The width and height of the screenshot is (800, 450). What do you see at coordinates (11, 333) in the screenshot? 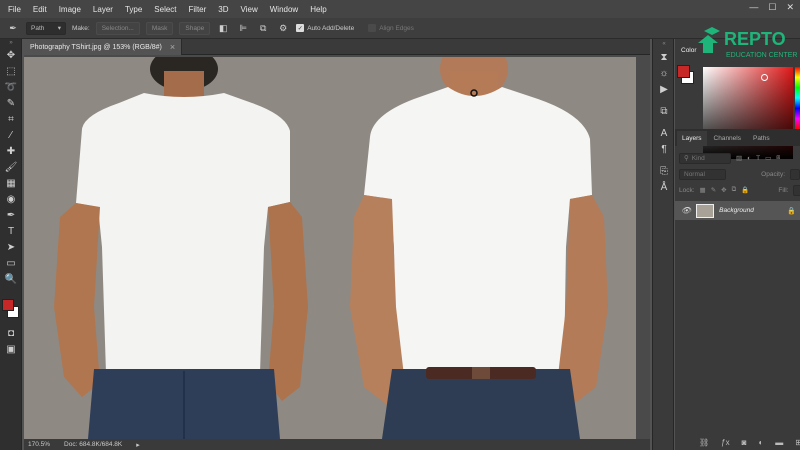
I see `quick-mask-icon: ◘` at bounding box center [11, 333].